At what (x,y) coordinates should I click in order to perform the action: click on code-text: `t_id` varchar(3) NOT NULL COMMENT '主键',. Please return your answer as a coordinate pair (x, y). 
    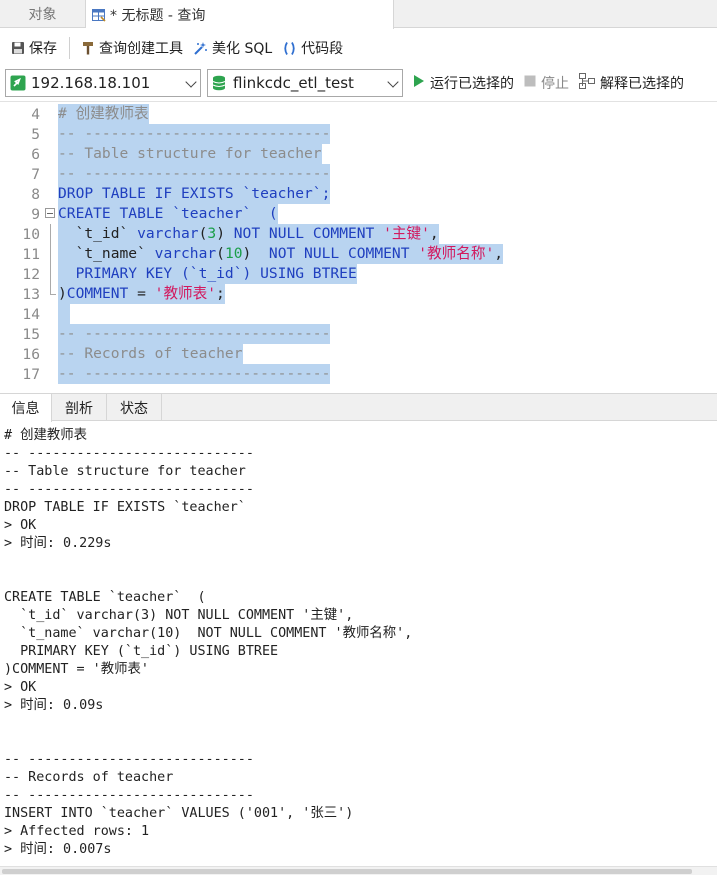
    Looking at the image, I should click on (248, 234).